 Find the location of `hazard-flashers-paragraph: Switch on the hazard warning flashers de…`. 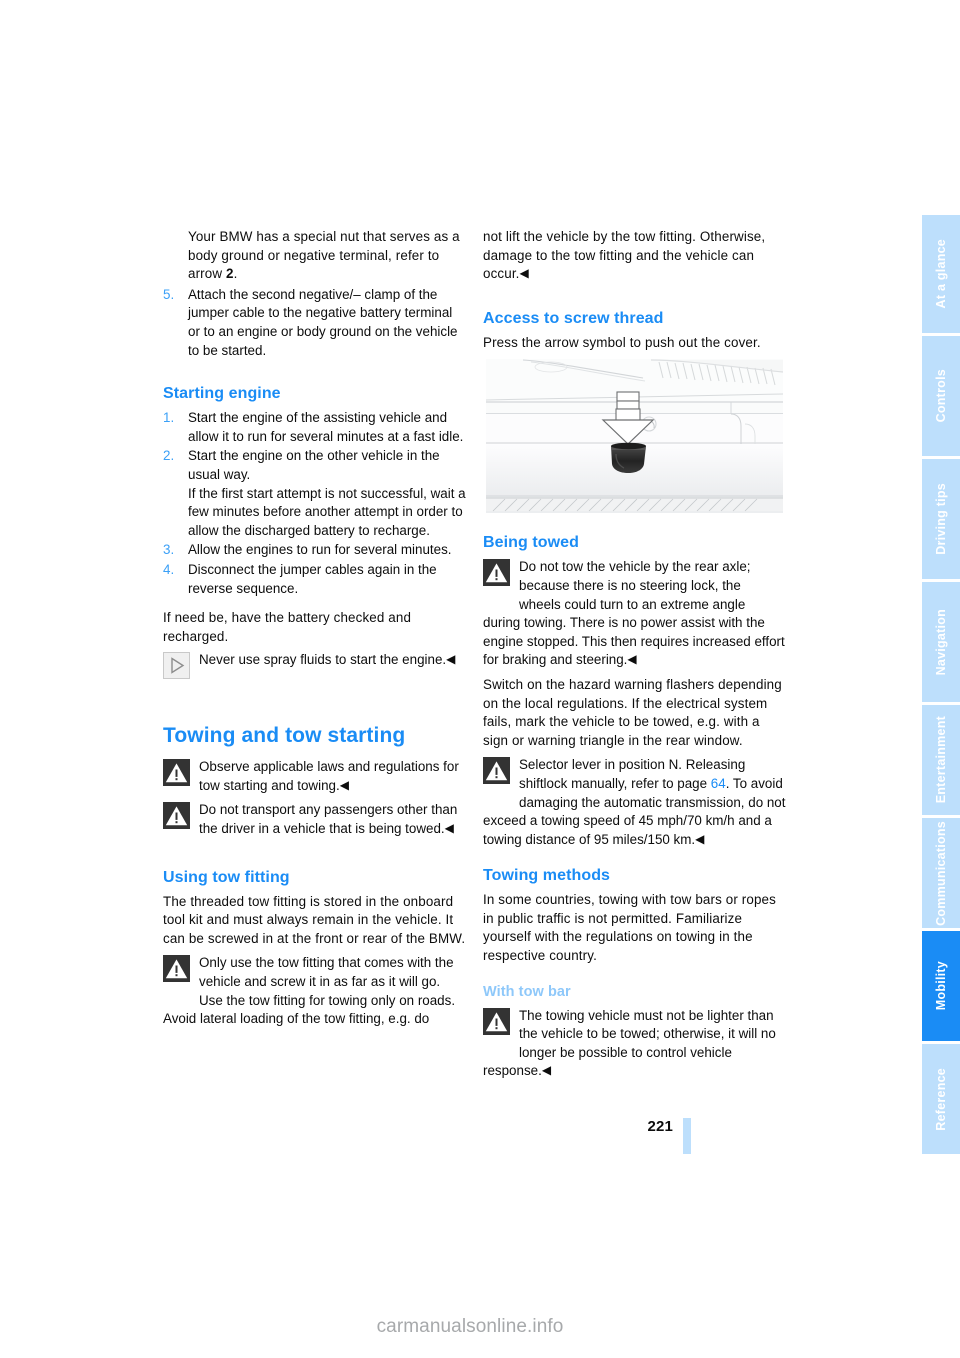

hazard-flashers-paragraph: Switch on the hazard warning flashers de… is located at coordinates (632, 712).